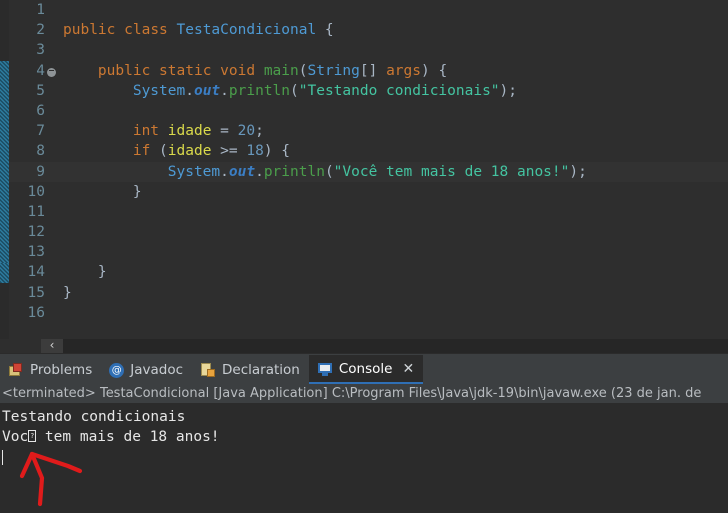 This screenshot has height=513, width=728. Describe the element at coordinates (368, 192) in the screenshot. I see `code-line-10: 10 }` at that location.